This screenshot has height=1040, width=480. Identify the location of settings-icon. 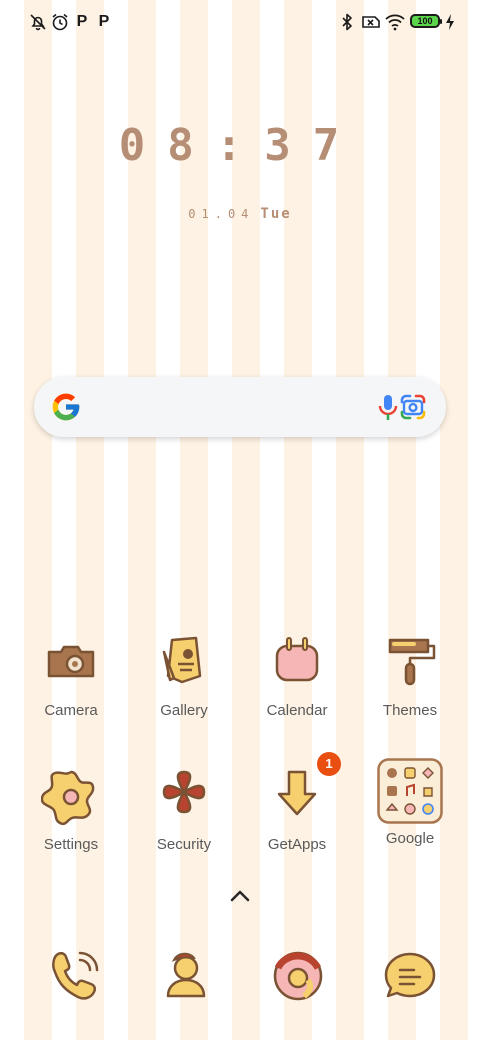
(70, 796).